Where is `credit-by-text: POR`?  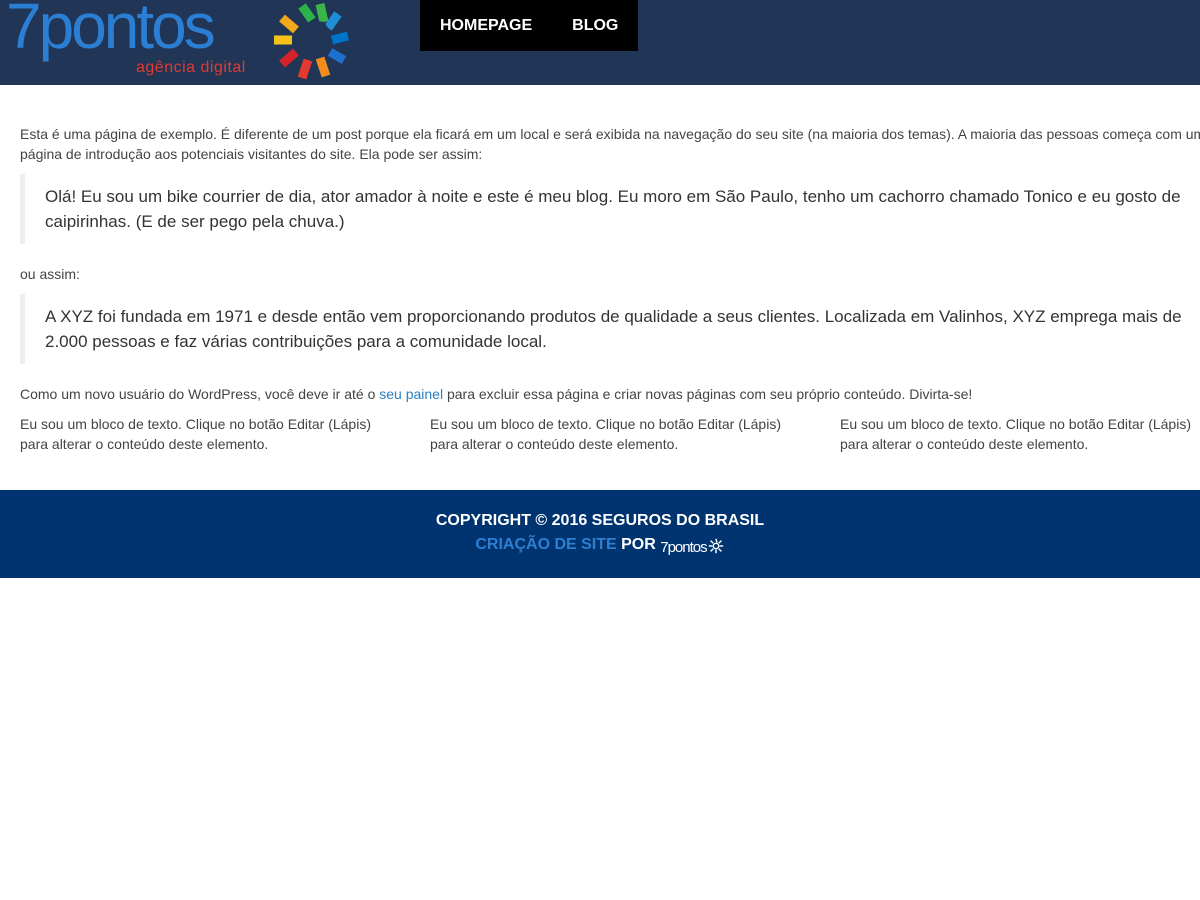 credit-by-text: POR is located at coordinates (638, 544).